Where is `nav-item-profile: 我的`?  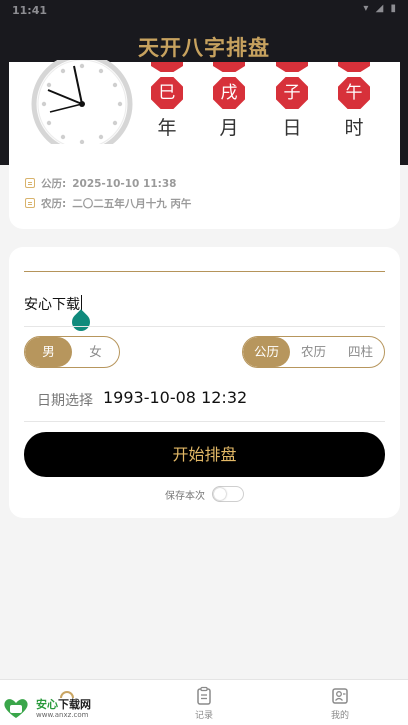 nav-item-profile: 我的 is located at coordinates (340, 703).